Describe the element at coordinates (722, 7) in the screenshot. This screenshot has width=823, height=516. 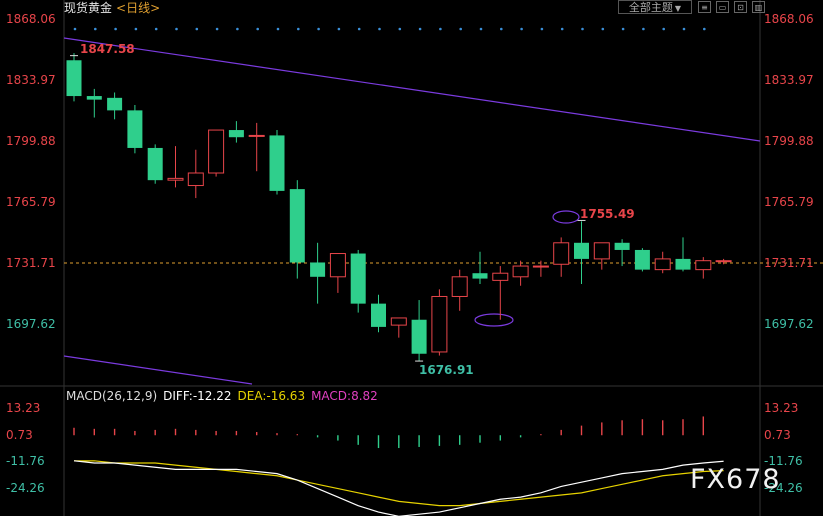
I see `window-icon: ▭` at that location.